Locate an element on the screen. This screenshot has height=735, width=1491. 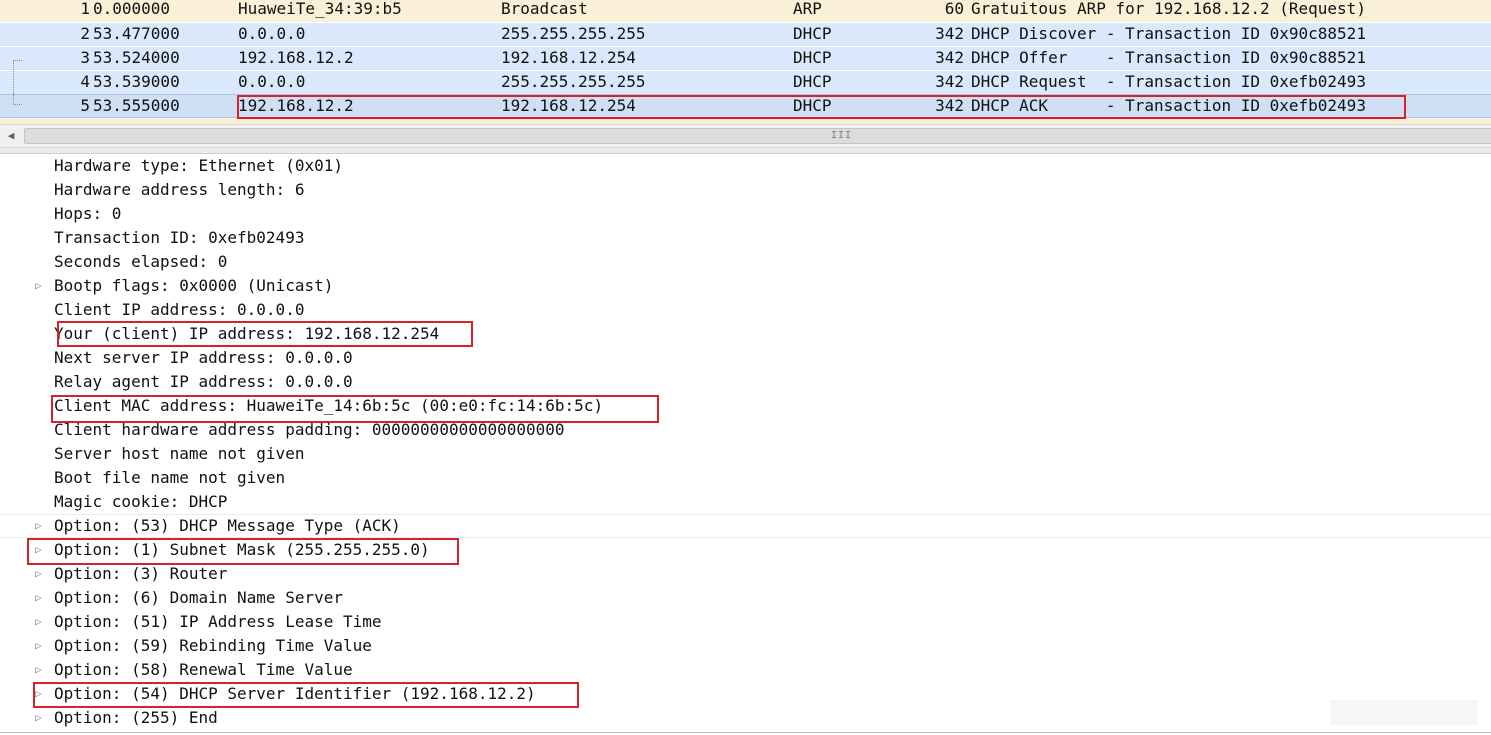
tree-item-label: Hardware type: Ethernet (0x01) is located at coordinates (198, 165).